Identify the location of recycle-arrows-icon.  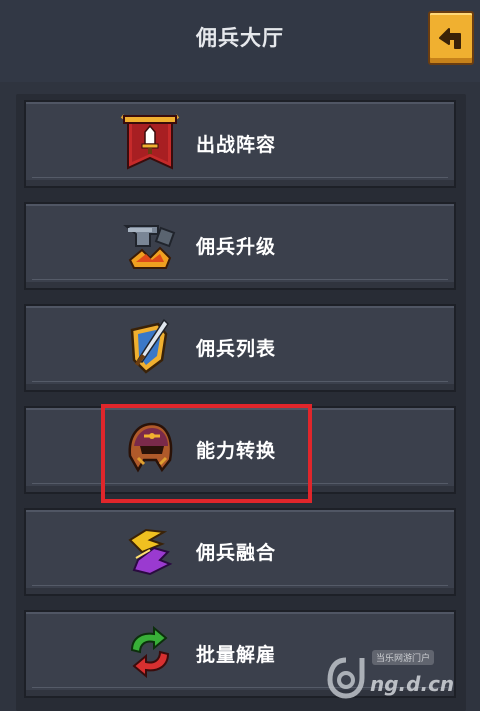
(150, 652).